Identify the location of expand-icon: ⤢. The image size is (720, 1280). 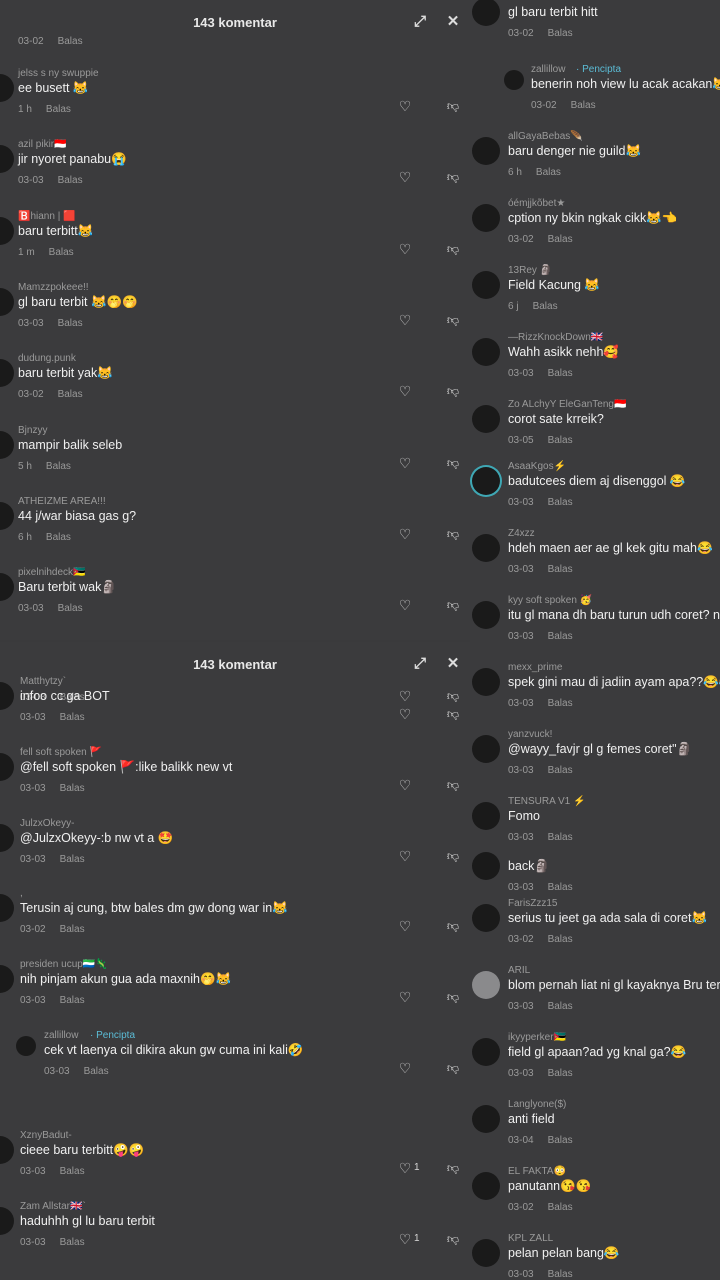
(420, 664).